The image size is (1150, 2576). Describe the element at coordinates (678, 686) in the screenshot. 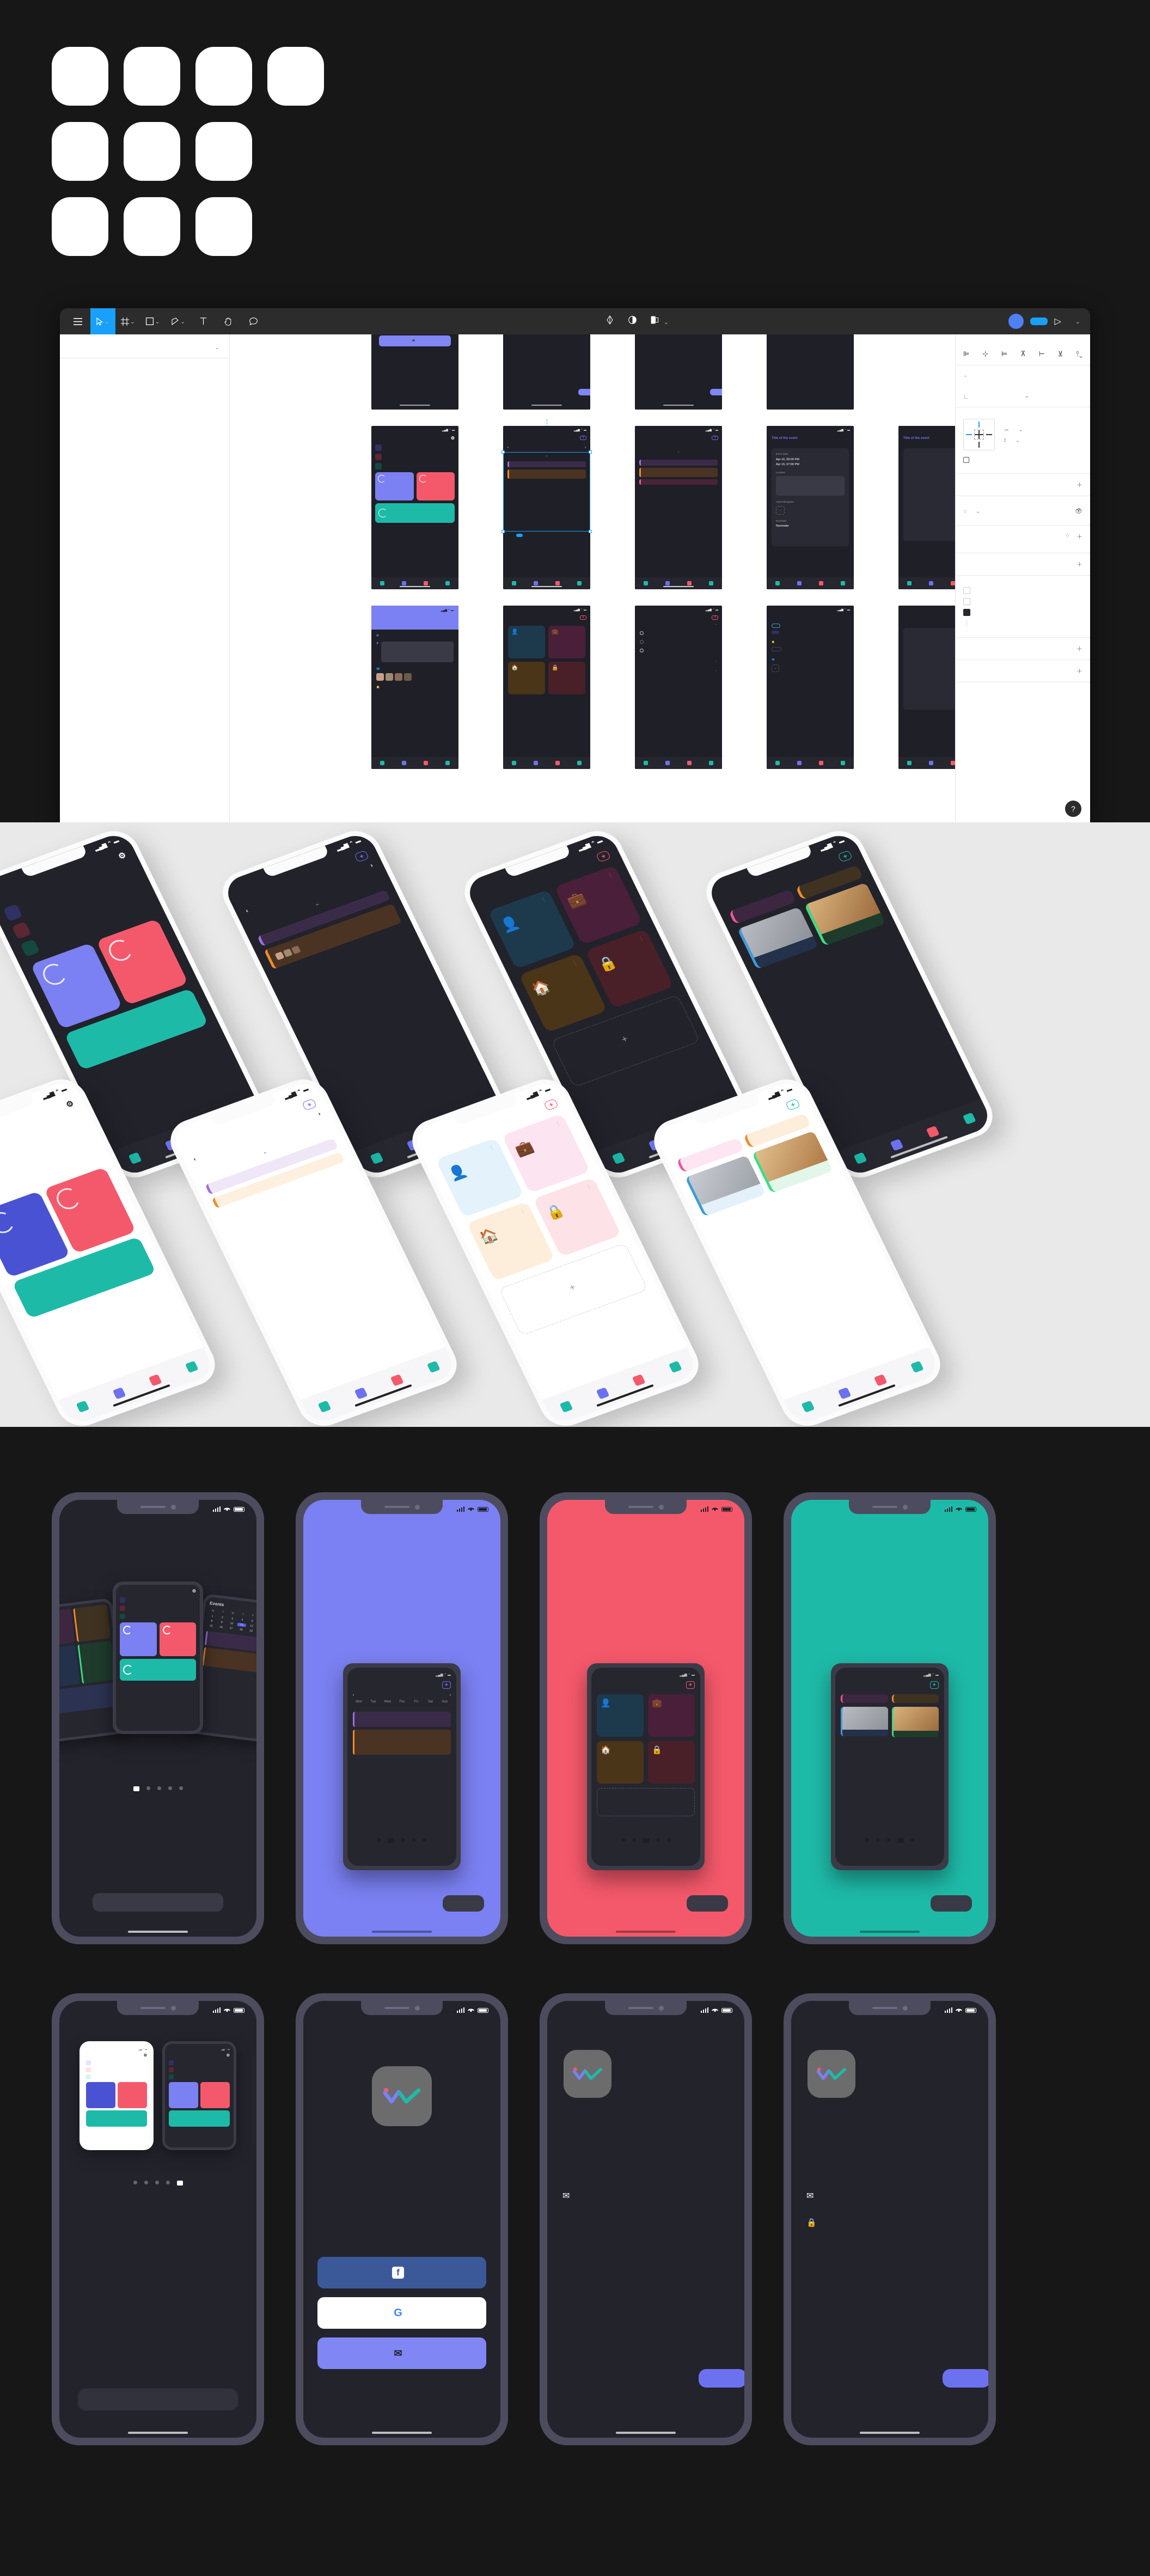

I see `frame-thumb: ▂▄▆ ⌃ ▬ + ⌃ ⌄ ⌄` at that location.